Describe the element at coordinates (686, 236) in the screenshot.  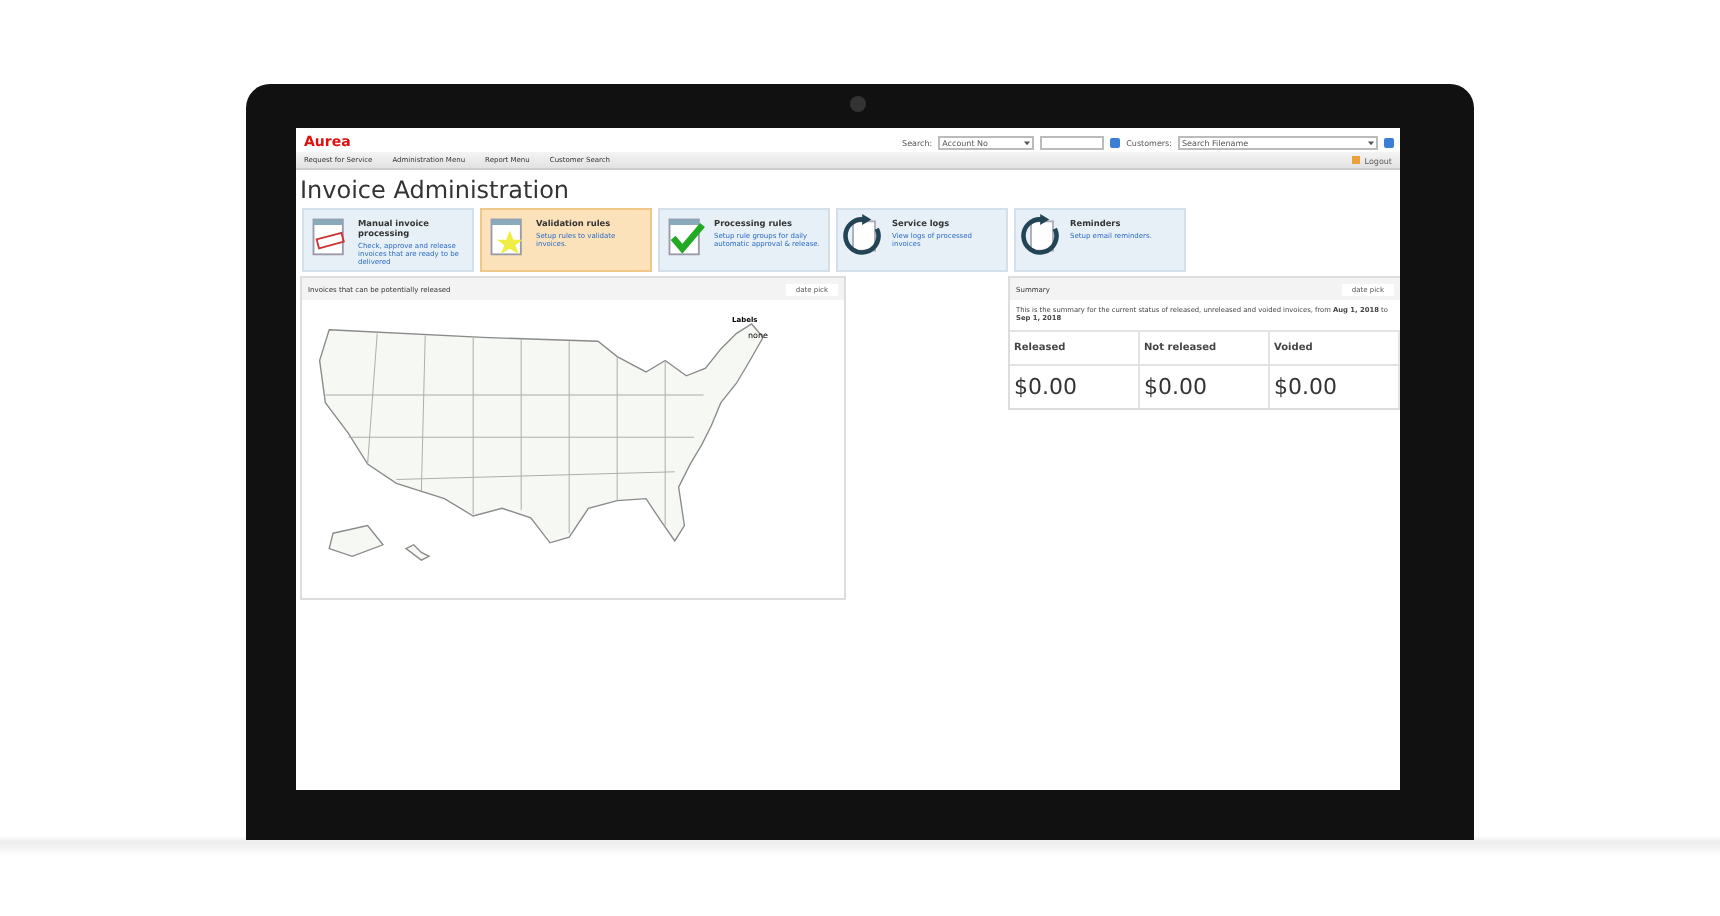
I see `checkmark-document-icon` at that location.